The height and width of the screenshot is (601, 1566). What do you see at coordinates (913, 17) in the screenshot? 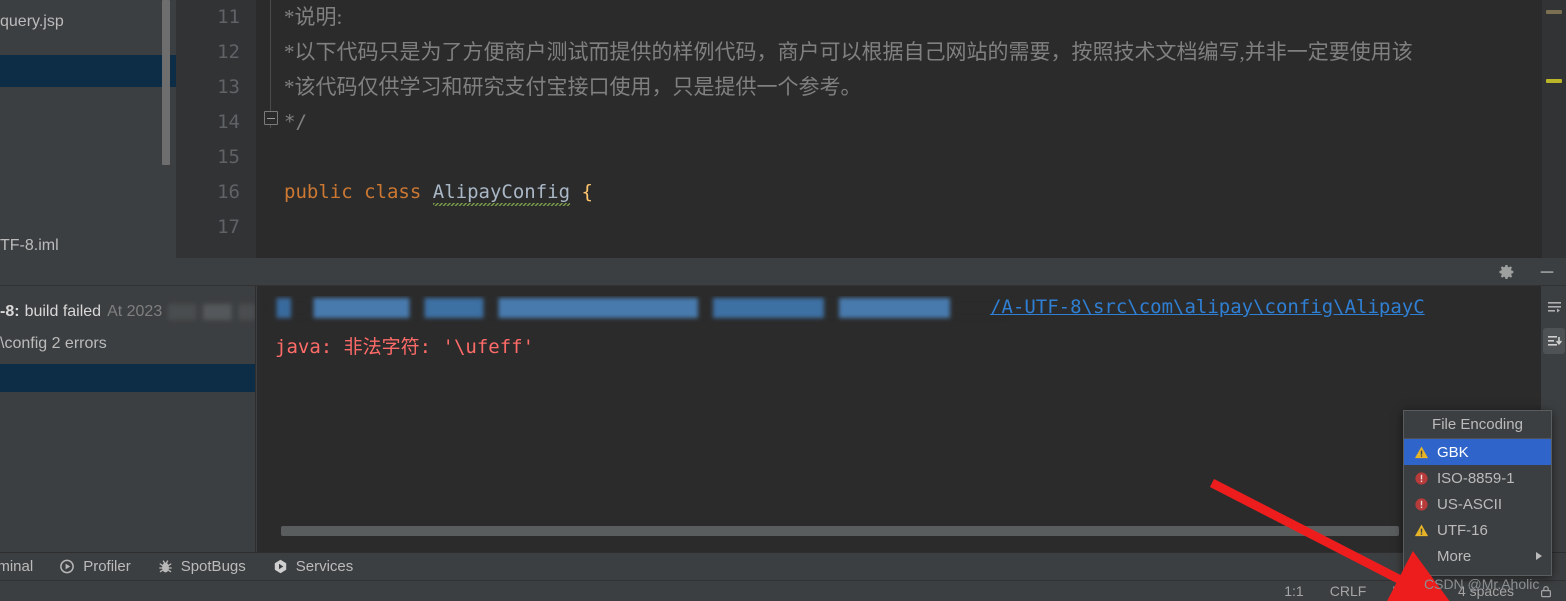
I see `code-line-11: *说明:` at bounding box center [913, 17].